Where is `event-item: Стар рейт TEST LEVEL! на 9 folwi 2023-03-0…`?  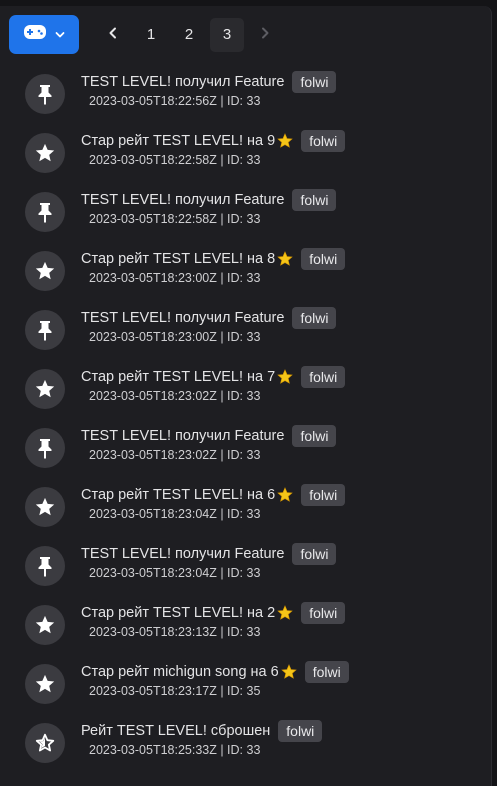
event-item: Стар рейт TEST LEVEL! на 9 folwi 2023-03-0… is located at coordinates (255, 153).